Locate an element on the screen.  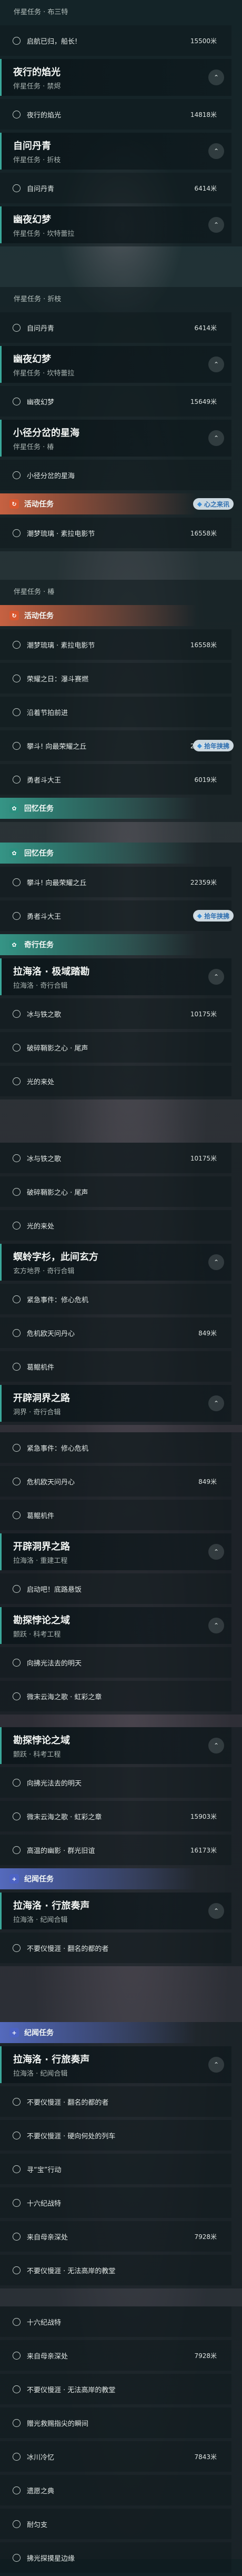
objective-label: 紧急事件：修心危机 is located at coordinates (58, 1448).